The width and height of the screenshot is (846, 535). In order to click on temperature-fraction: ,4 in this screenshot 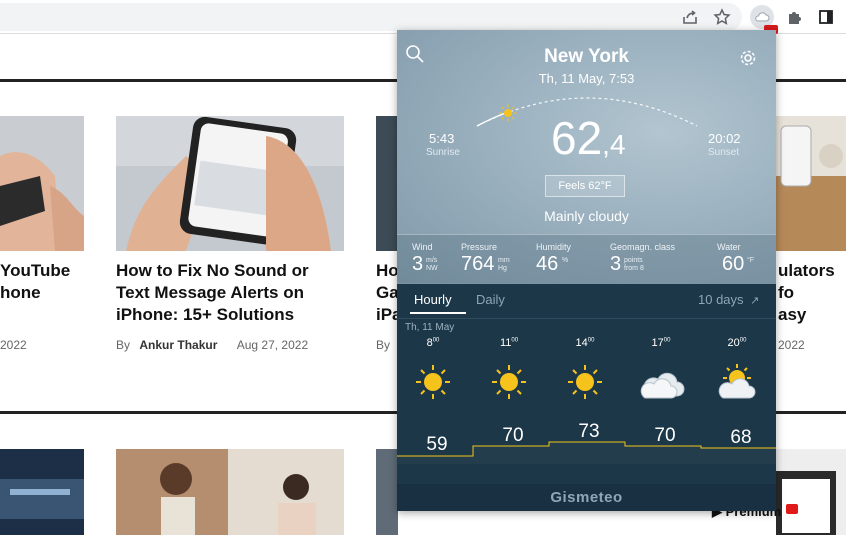, I will do `click(614, 144)`.